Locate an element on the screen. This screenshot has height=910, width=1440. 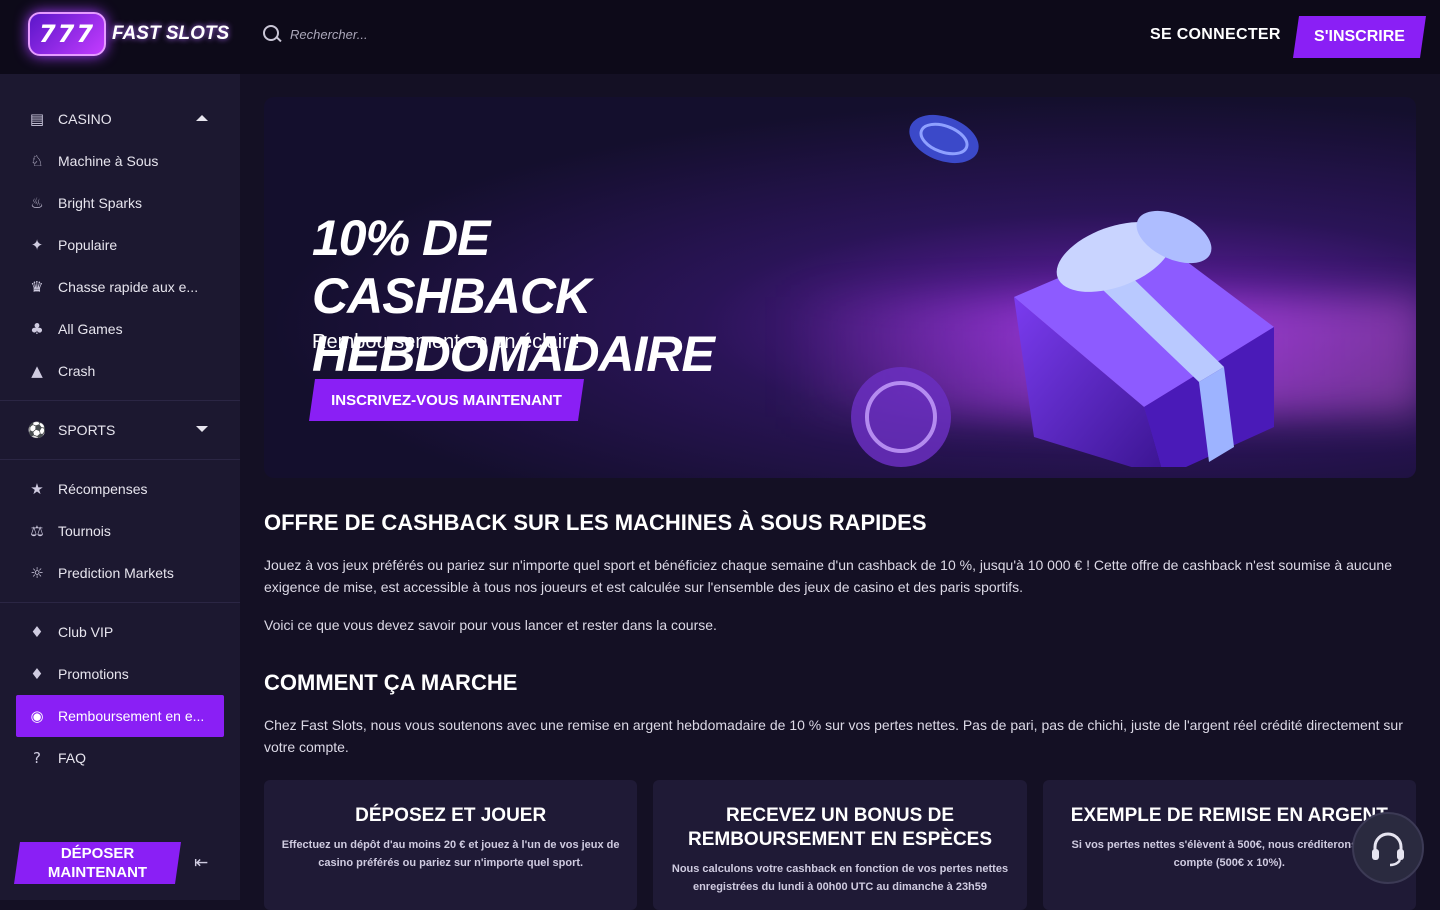
sidebar-item-promotions: ♦ Promotions is located at coordinates (120, 674).